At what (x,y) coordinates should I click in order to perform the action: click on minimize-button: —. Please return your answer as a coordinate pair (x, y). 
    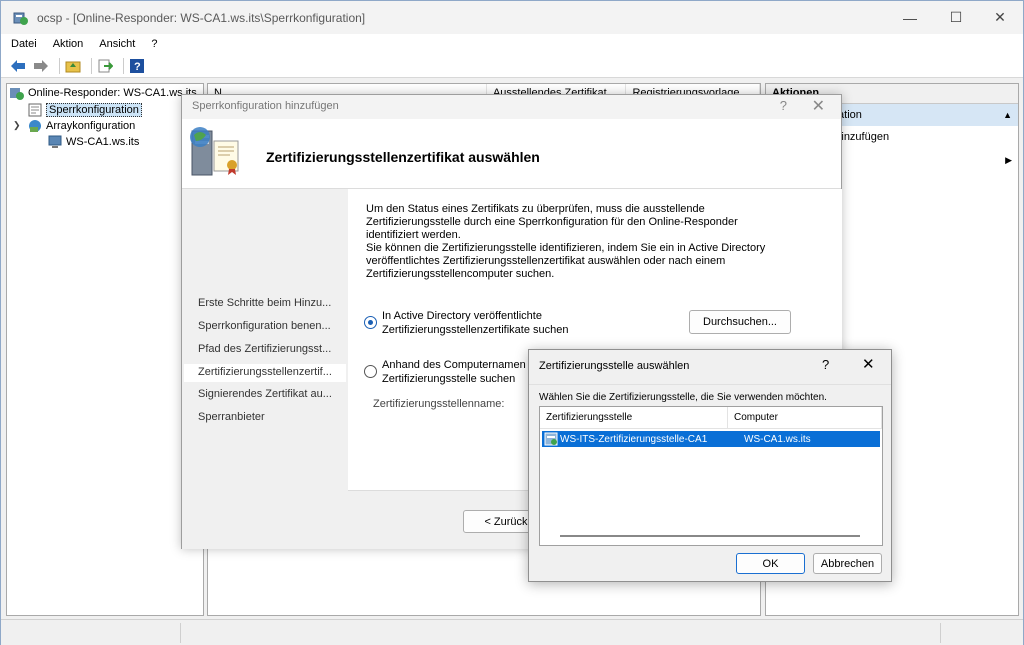
    Looking at the image, I should click on (910, 17).